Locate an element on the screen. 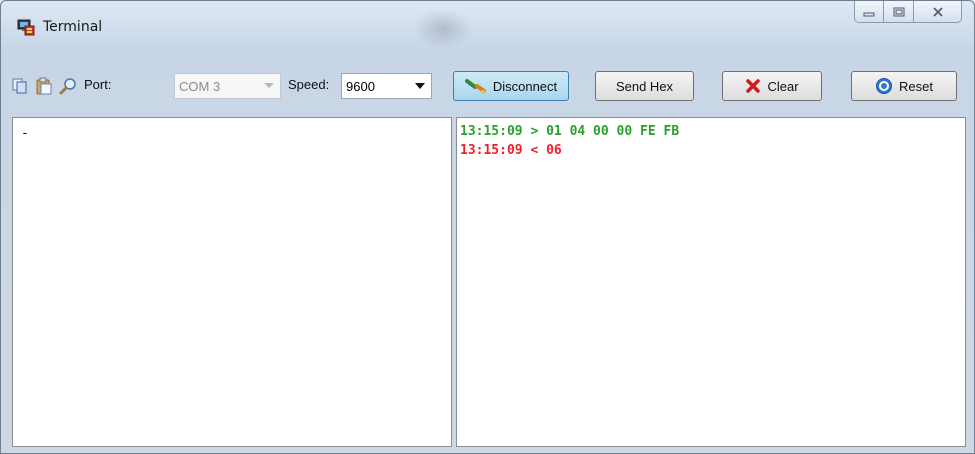 This screenshot has height=454, width=975. clear-button: Clear is located at coordinates (772, 86).